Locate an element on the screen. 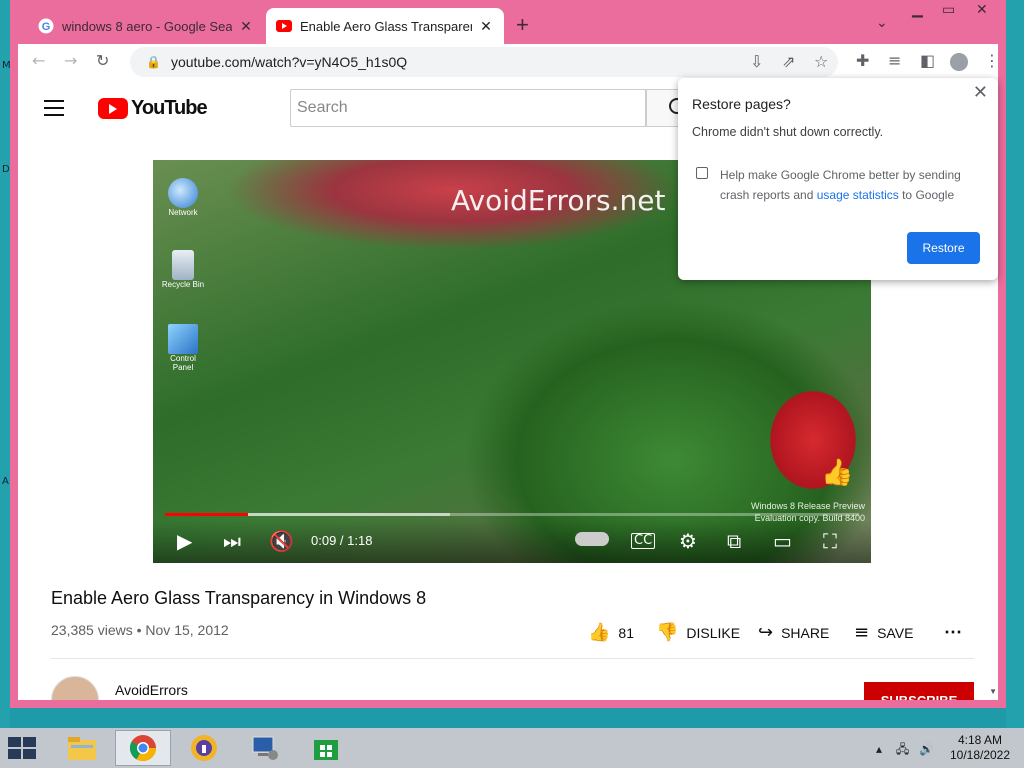 This screenshot has height=768, width=1024. channel-name: AvoidErrors is located at coordinates (151, 690).